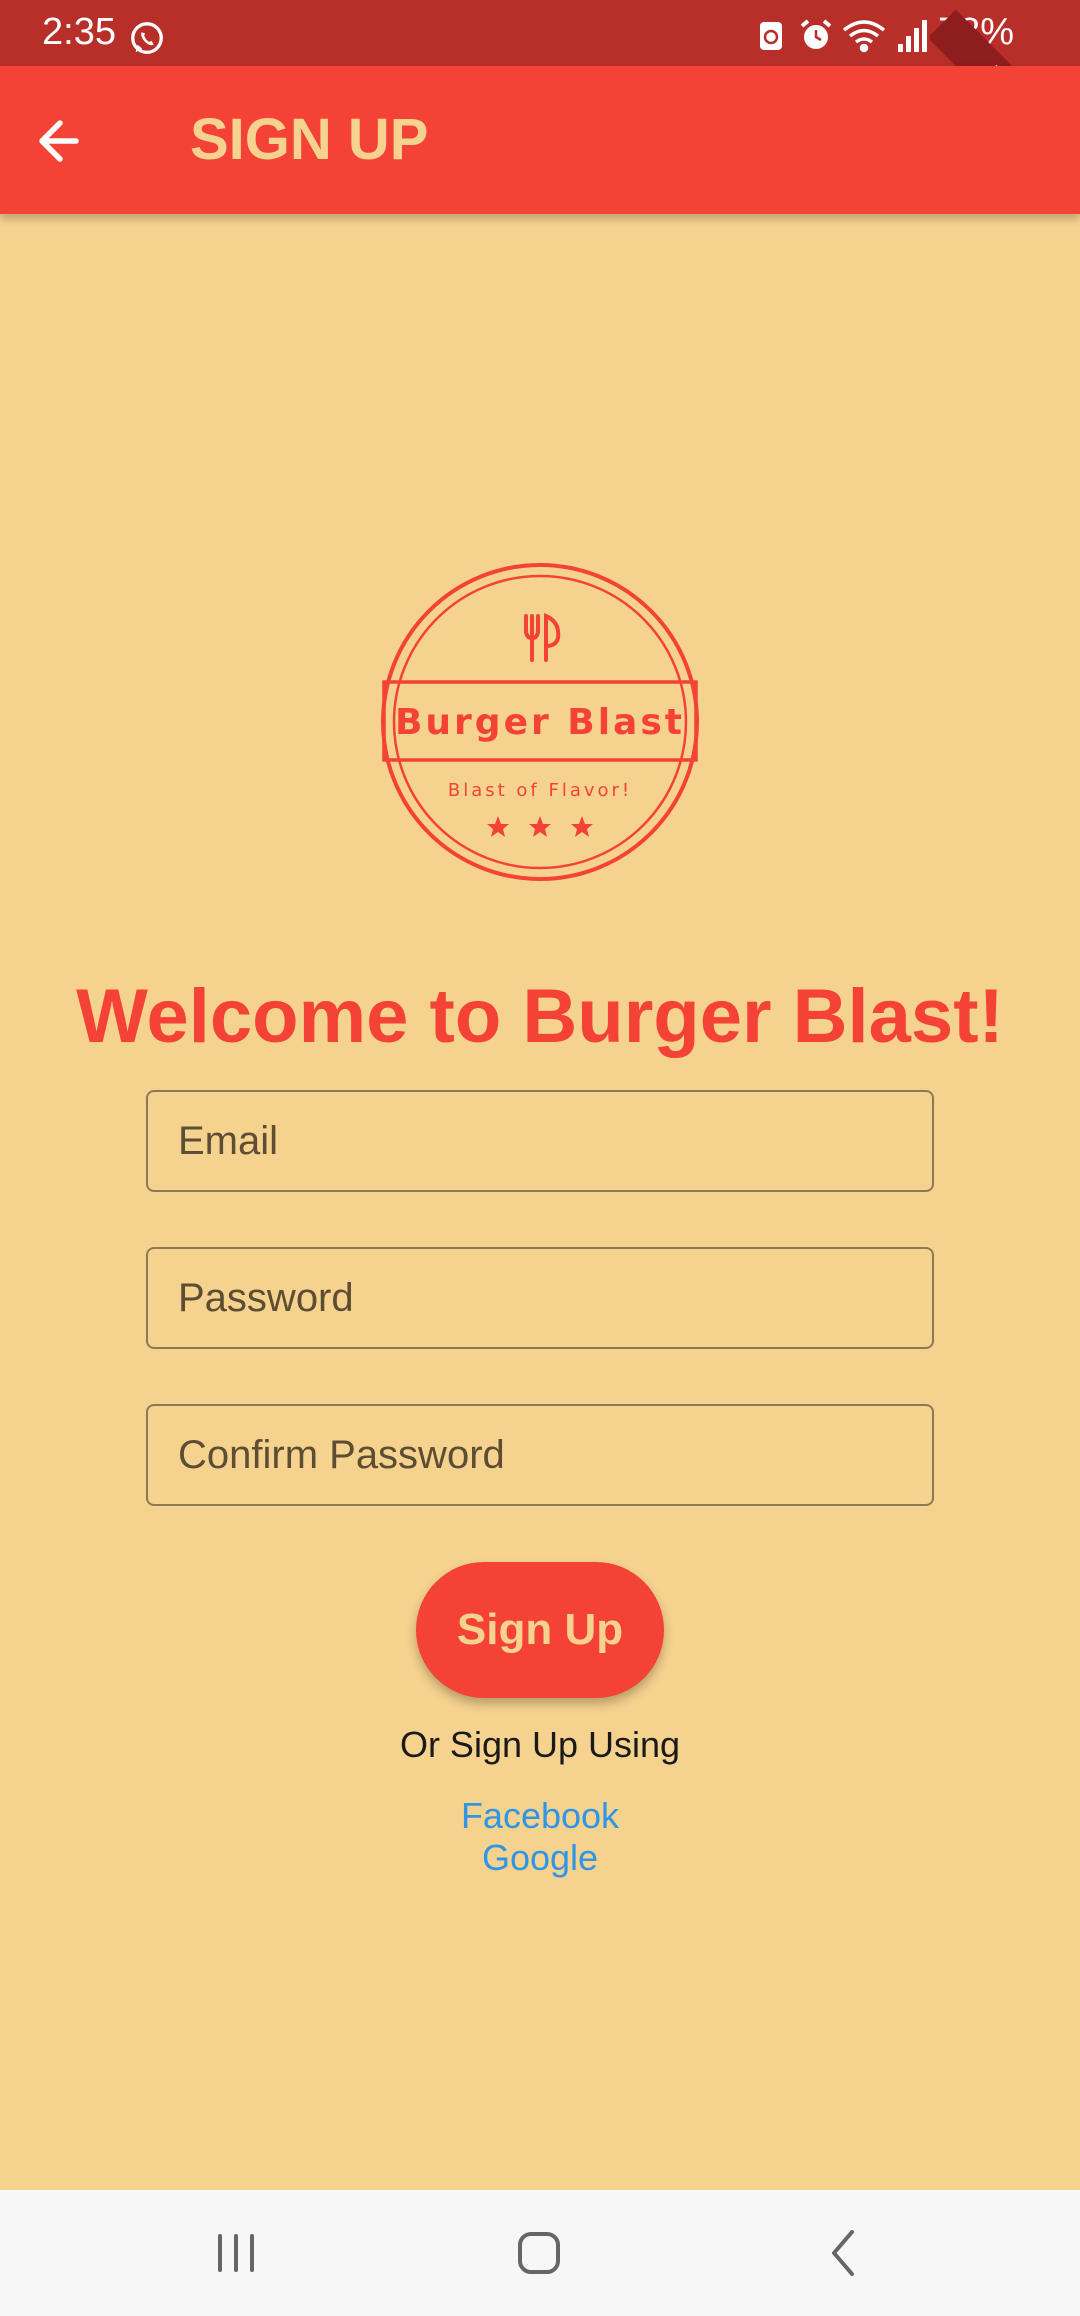 The image size is (1080, 2316). I want to click on confirm-password-field, so click(540, 1455).